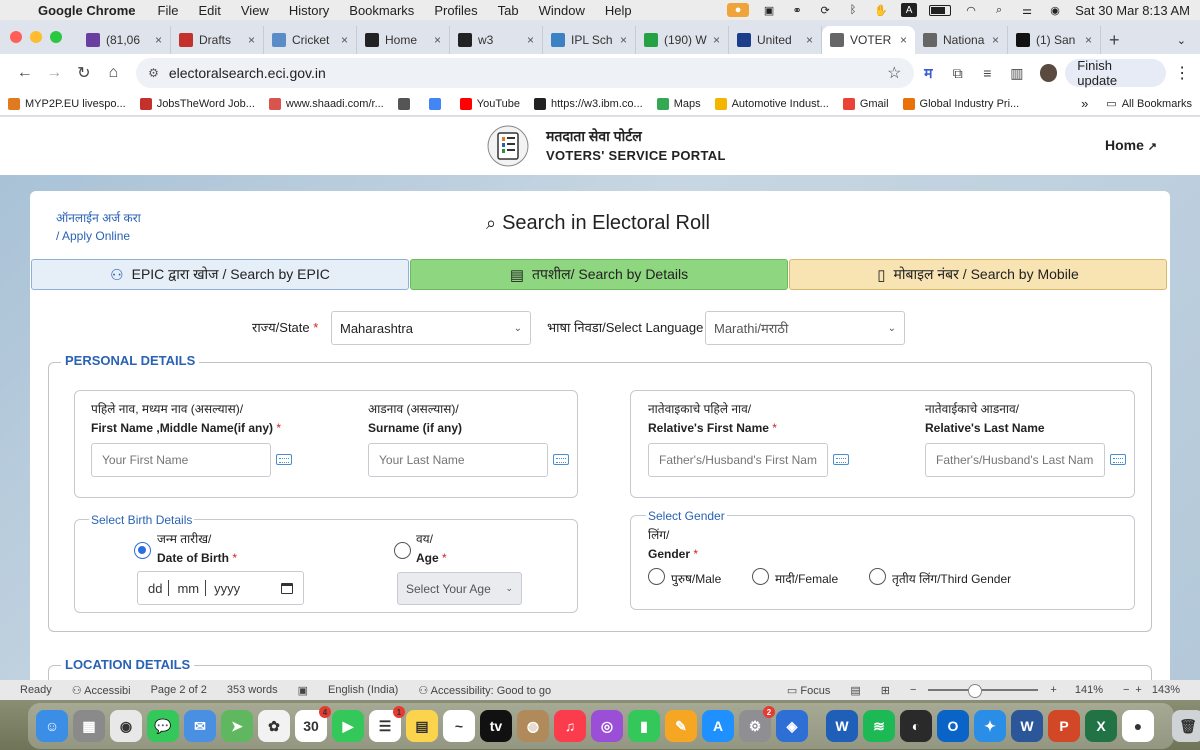 The image size is (1200, 750). Describe the element at coordinates (252, 690) in the screenshot. I see `word-word-count: 353 words` at that location.